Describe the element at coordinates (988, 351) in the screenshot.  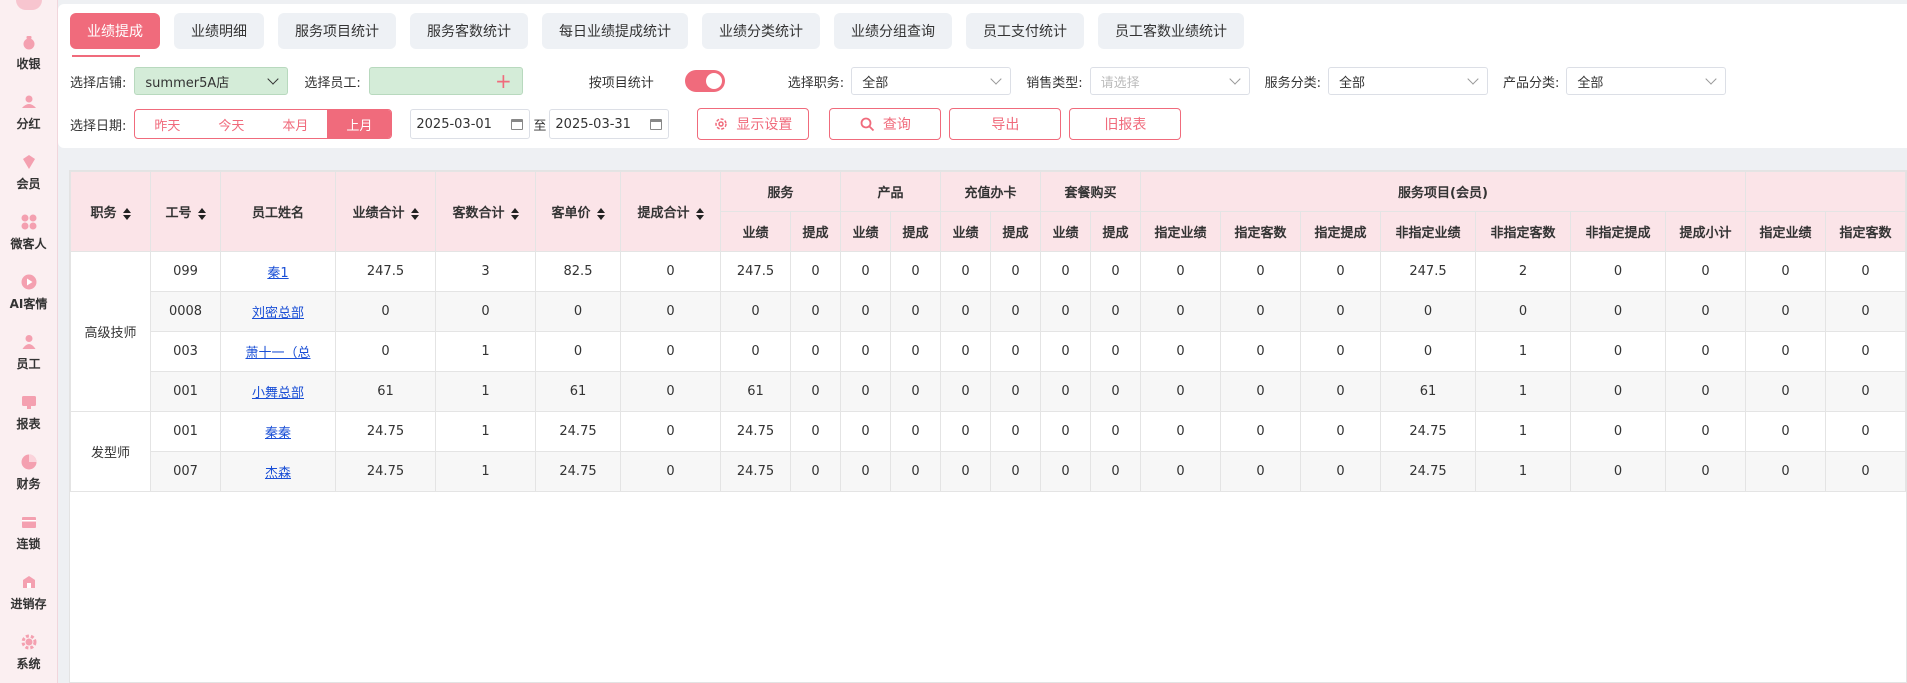
I see `table-row: 003 萧十一（总 0 1 0 0 0 0 0 0 0 0 0 0 0 0 0 0 1 0 0 0 0` at that location.